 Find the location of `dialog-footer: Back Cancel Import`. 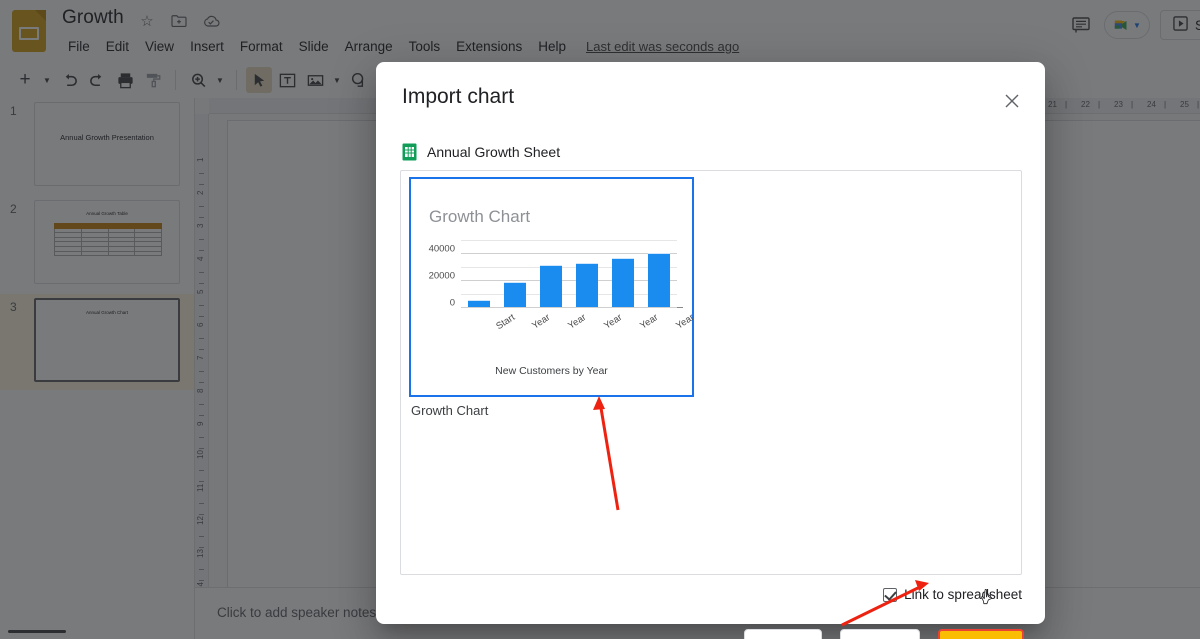

dialog-footer: Back Cancel Import is located at coordinates (883, 634).